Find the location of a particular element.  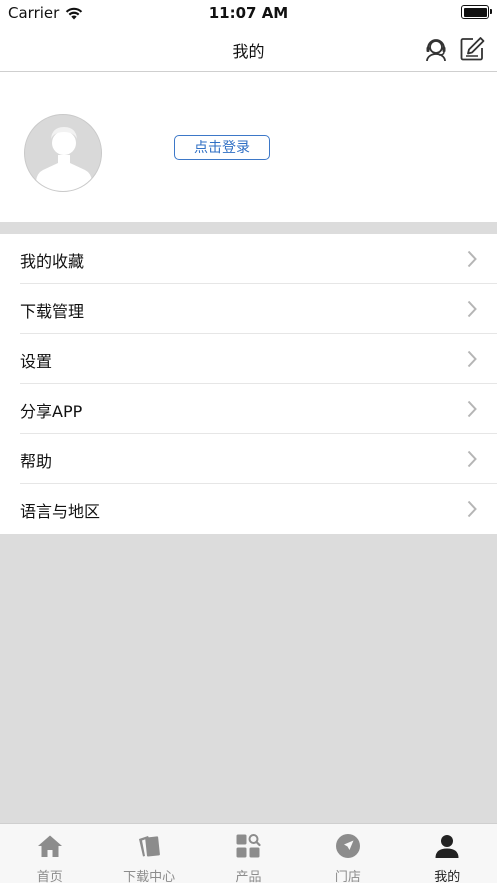

menu-item-share-app: 分享APP is located at coordinates (248, 409).